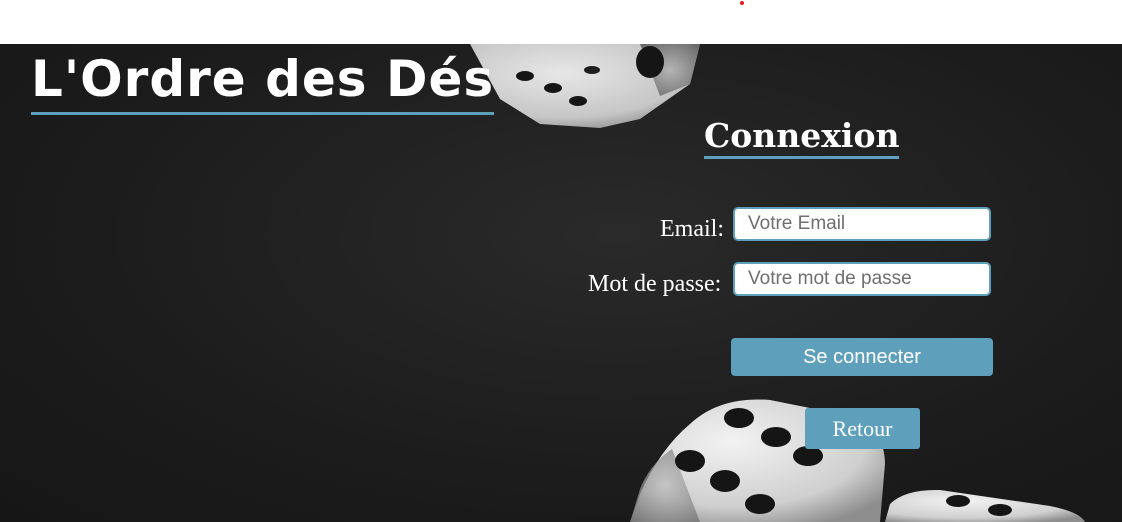  Describe the element at coordinates (561, 22) in the screenshot. I see `top-bar` at that location.